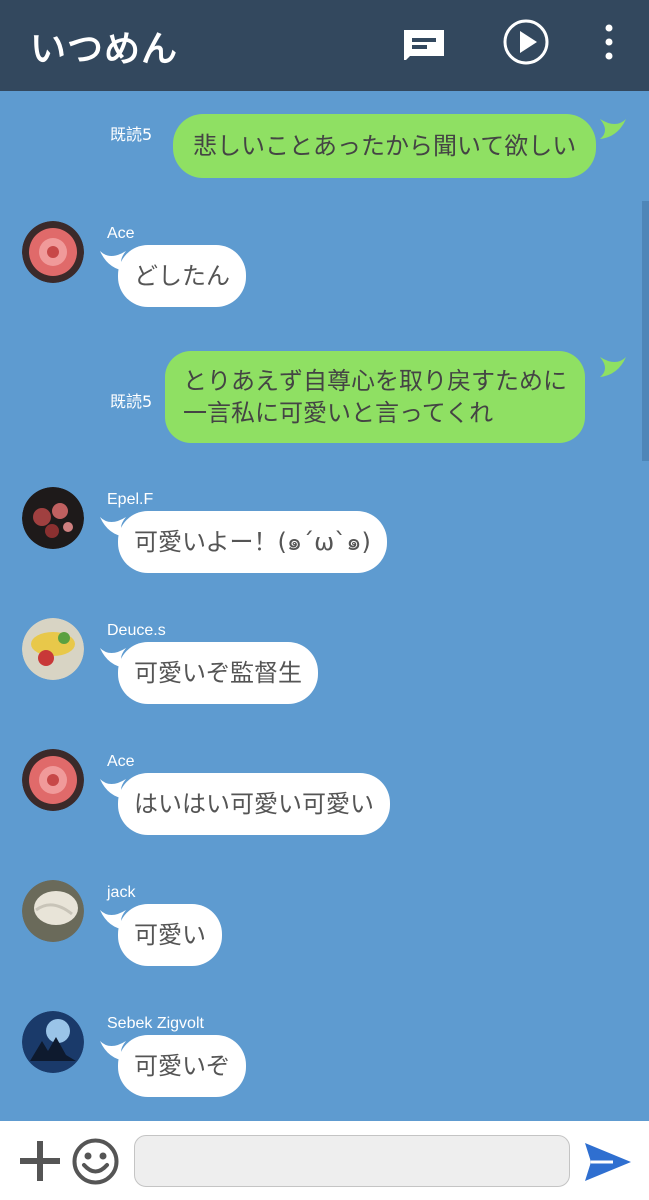 Image resolution: width=649 pixels, height=1200 pixels. What do you see at coordinates (121, 892) in the screenshot?
I see `sender-name: jack` at bounding box center [121, 892].